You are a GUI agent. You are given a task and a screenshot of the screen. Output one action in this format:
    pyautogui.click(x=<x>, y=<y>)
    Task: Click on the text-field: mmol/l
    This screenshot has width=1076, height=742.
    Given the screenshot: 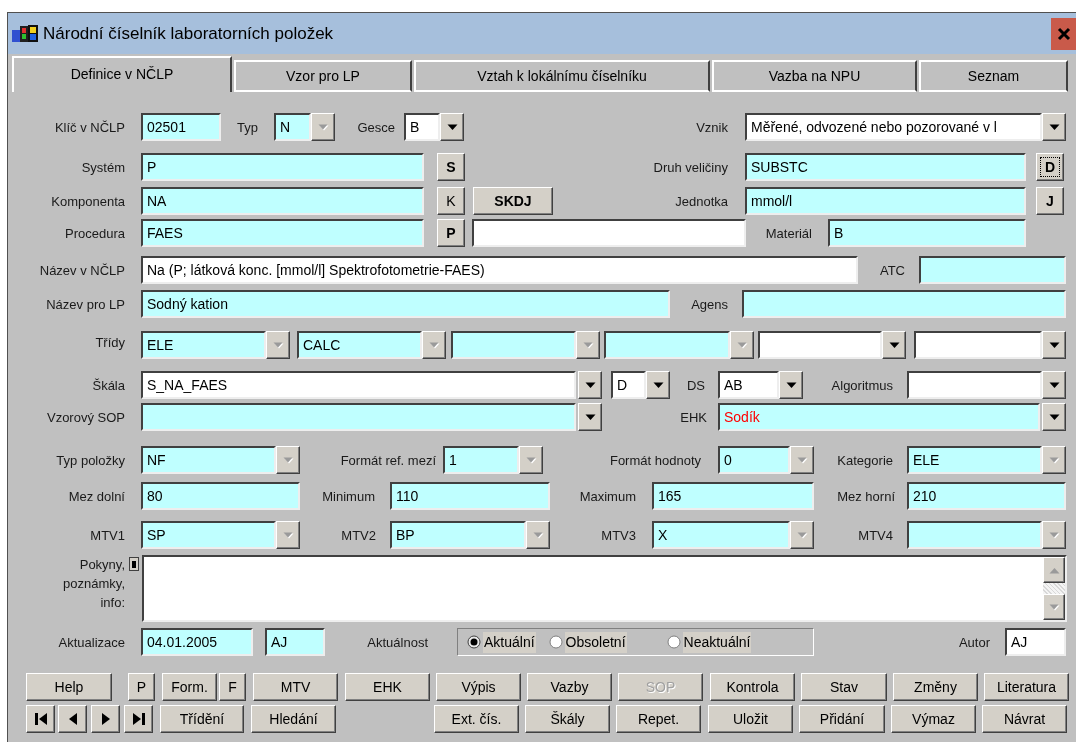 What is the action you would take?
    pyautogui.click(x=885, y=201)
    